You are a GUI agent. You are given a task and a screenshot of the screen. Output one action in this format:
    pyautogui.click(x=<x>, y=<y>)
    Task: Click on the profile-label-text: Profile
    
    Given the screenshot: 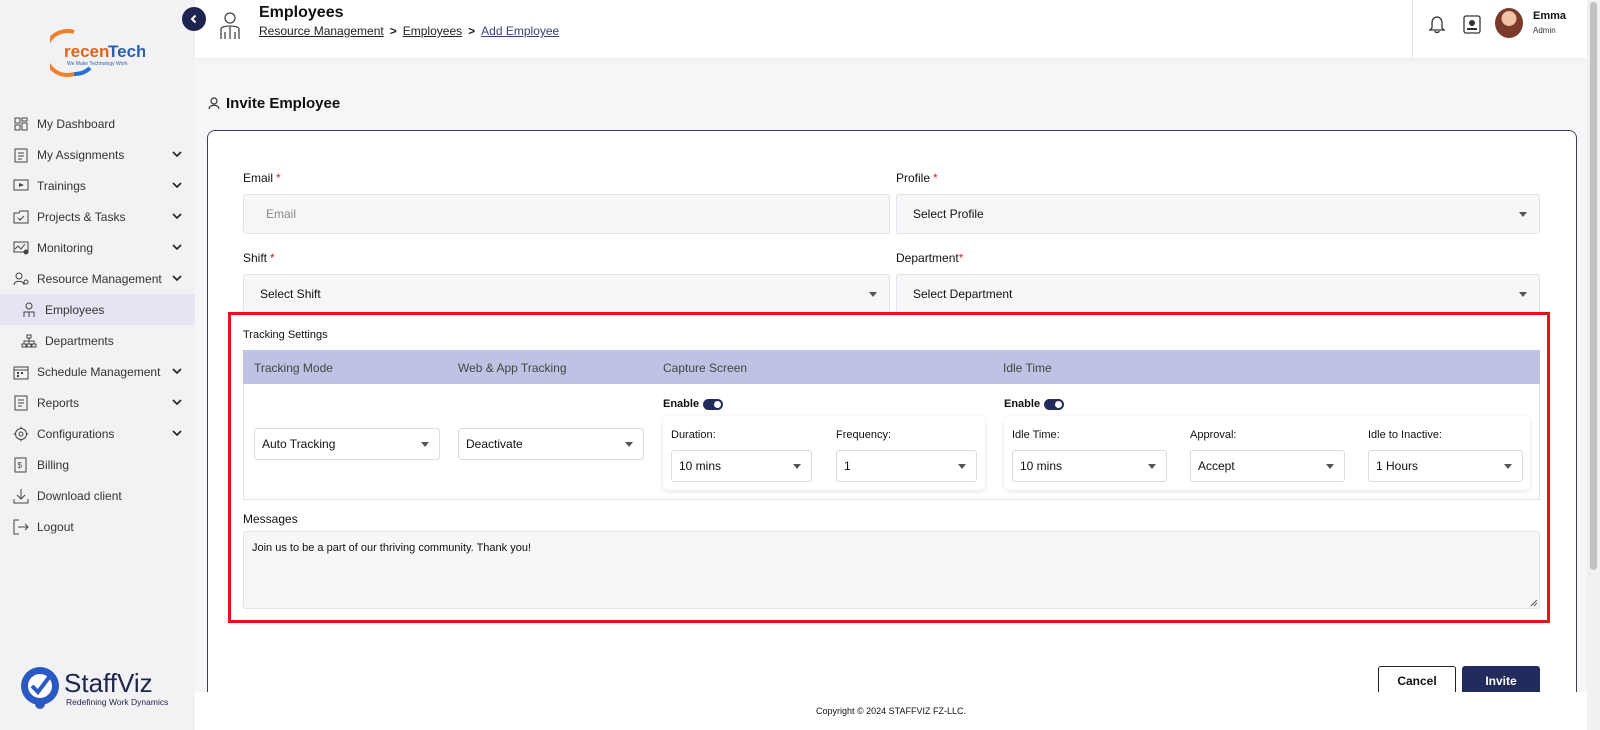 What is the action you would take?
    pyautogui.click(x=913, y=178)
    